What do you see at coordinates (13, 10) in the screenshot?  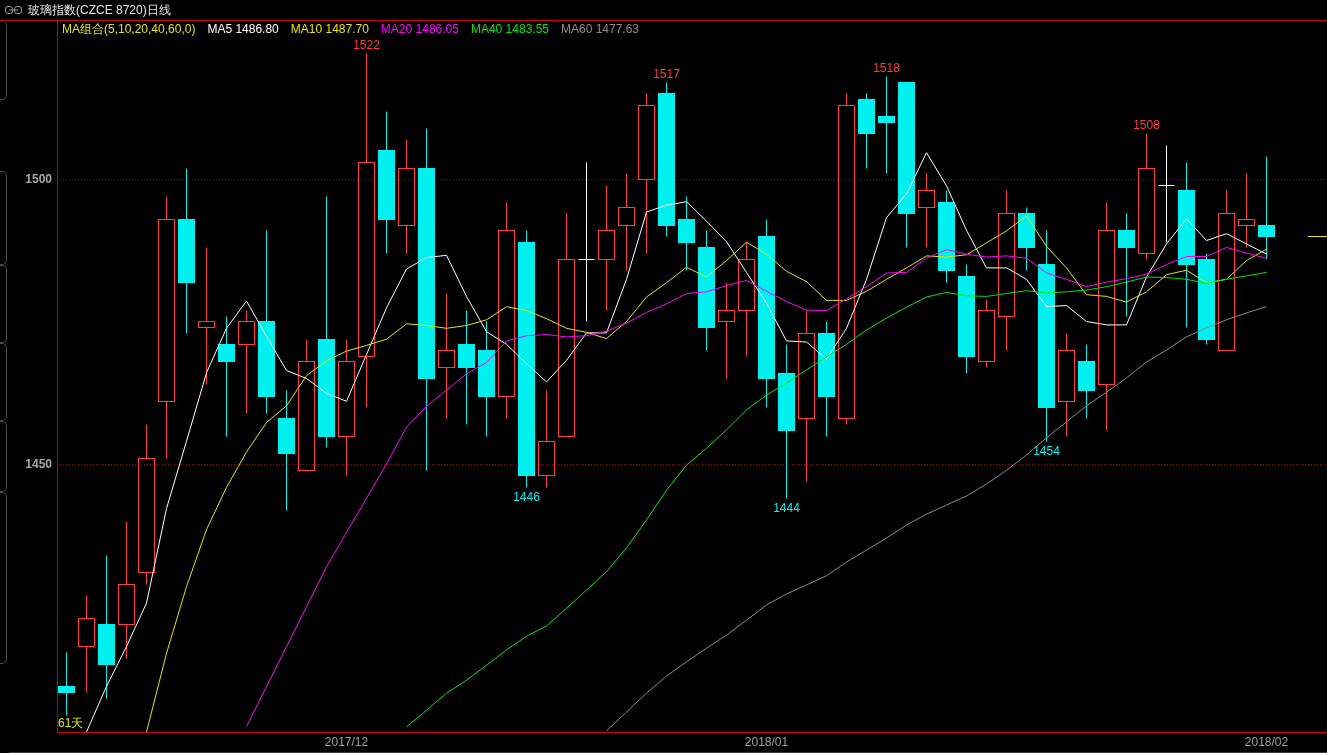 I see `link-icon` at bounding box center [13, 10].